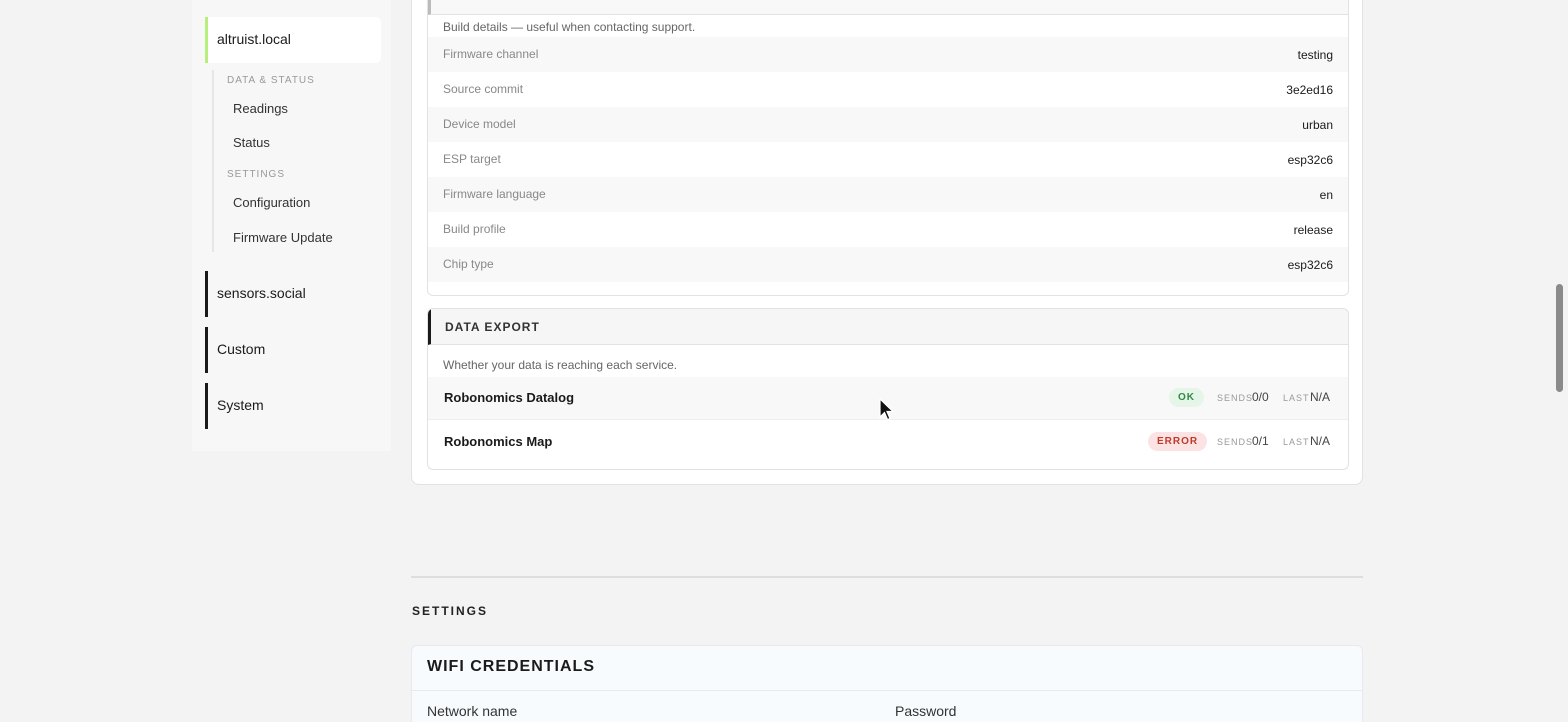 This screenshot has width=1568, height=722. I want to click on kv-value: 3e2ed16, so click(1309, 90).